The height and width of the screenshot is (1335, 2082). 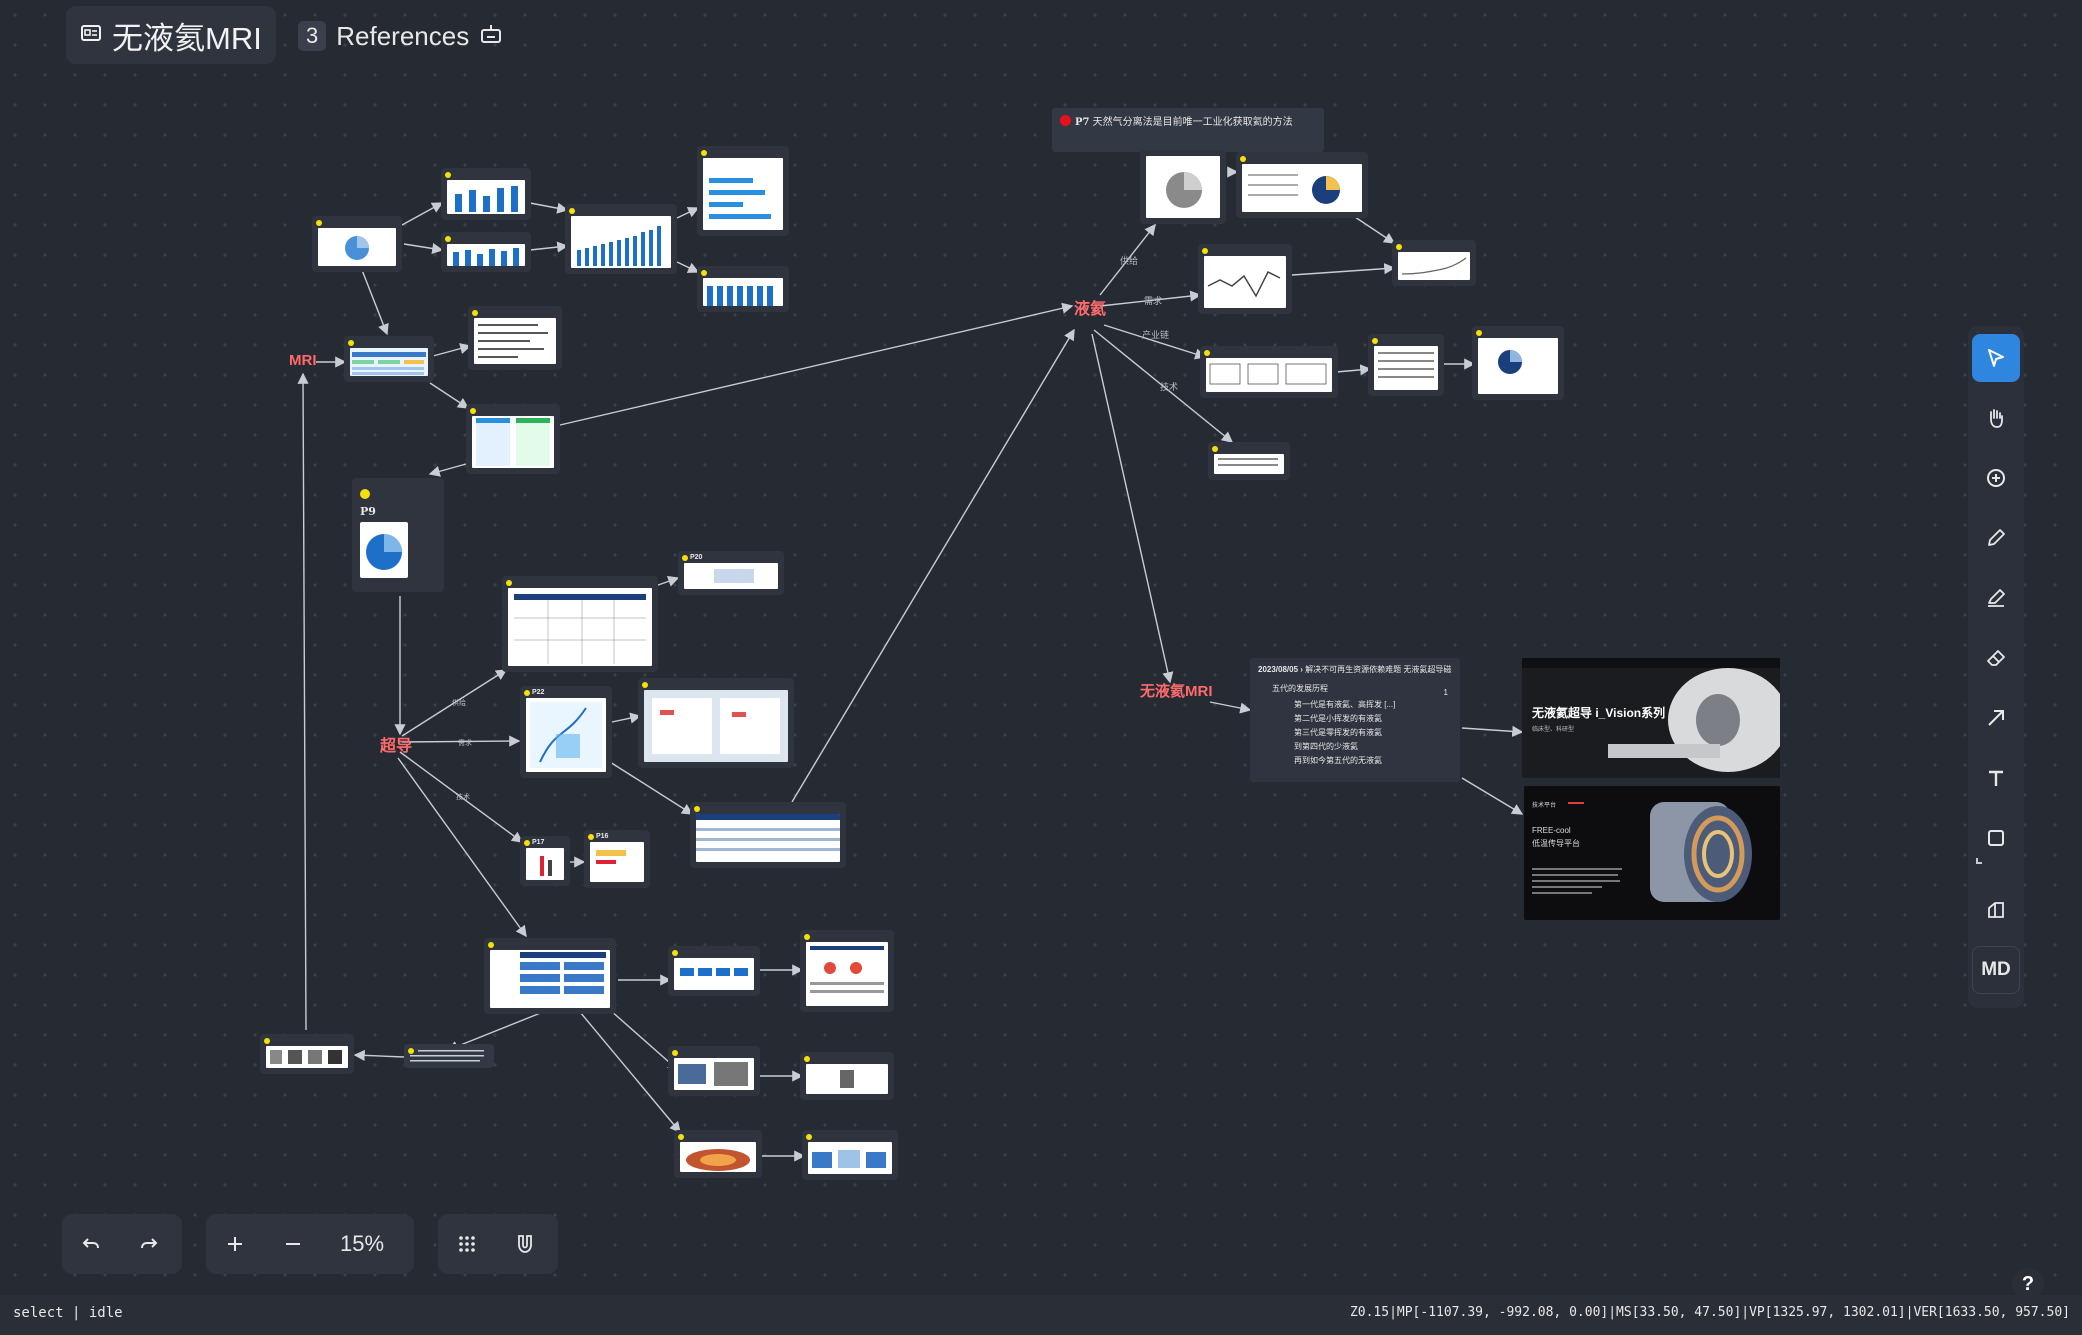 What do you see at coordinates (1996, 418) in the screenshot?
I see `hand-tool-button` at bounding box center [1996, 418].